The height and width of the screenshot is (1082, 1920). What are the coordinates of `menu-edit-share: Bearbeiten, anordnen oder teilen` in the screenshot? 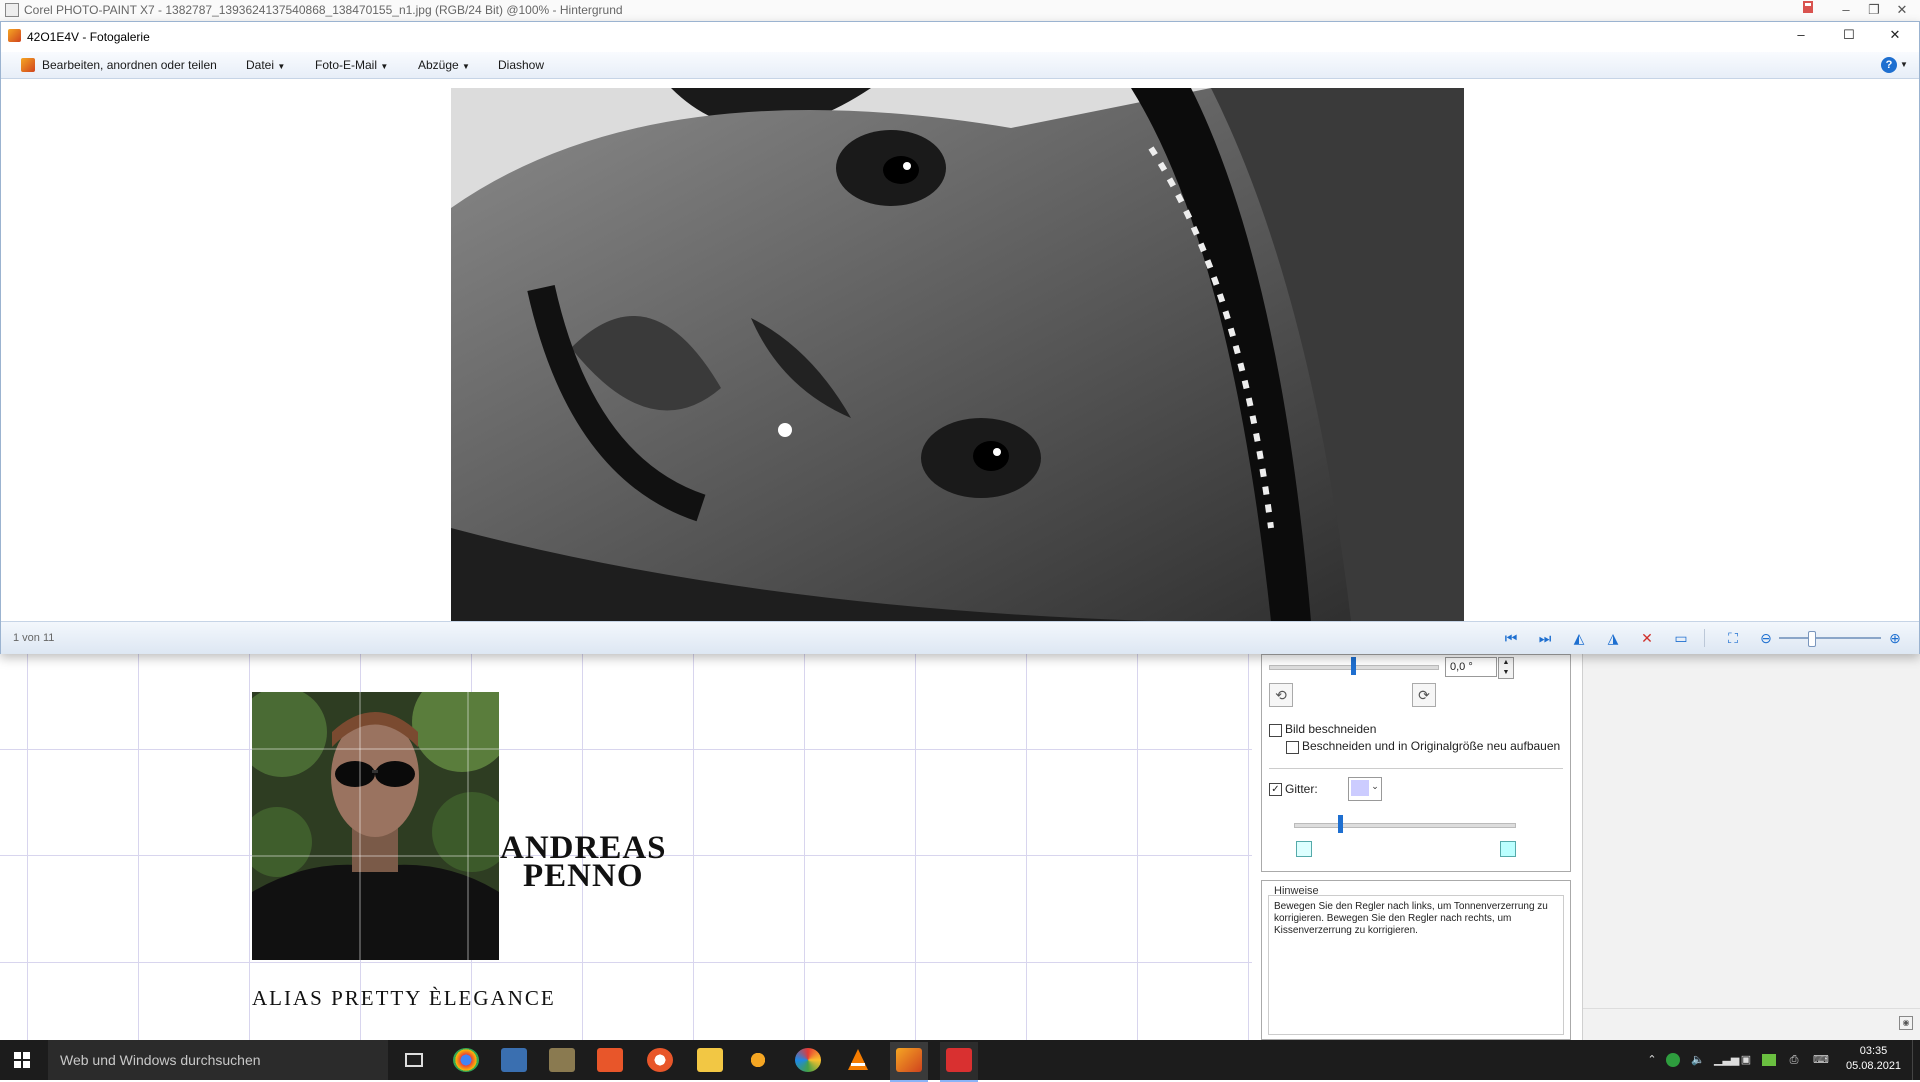 It's located at (129, 65).